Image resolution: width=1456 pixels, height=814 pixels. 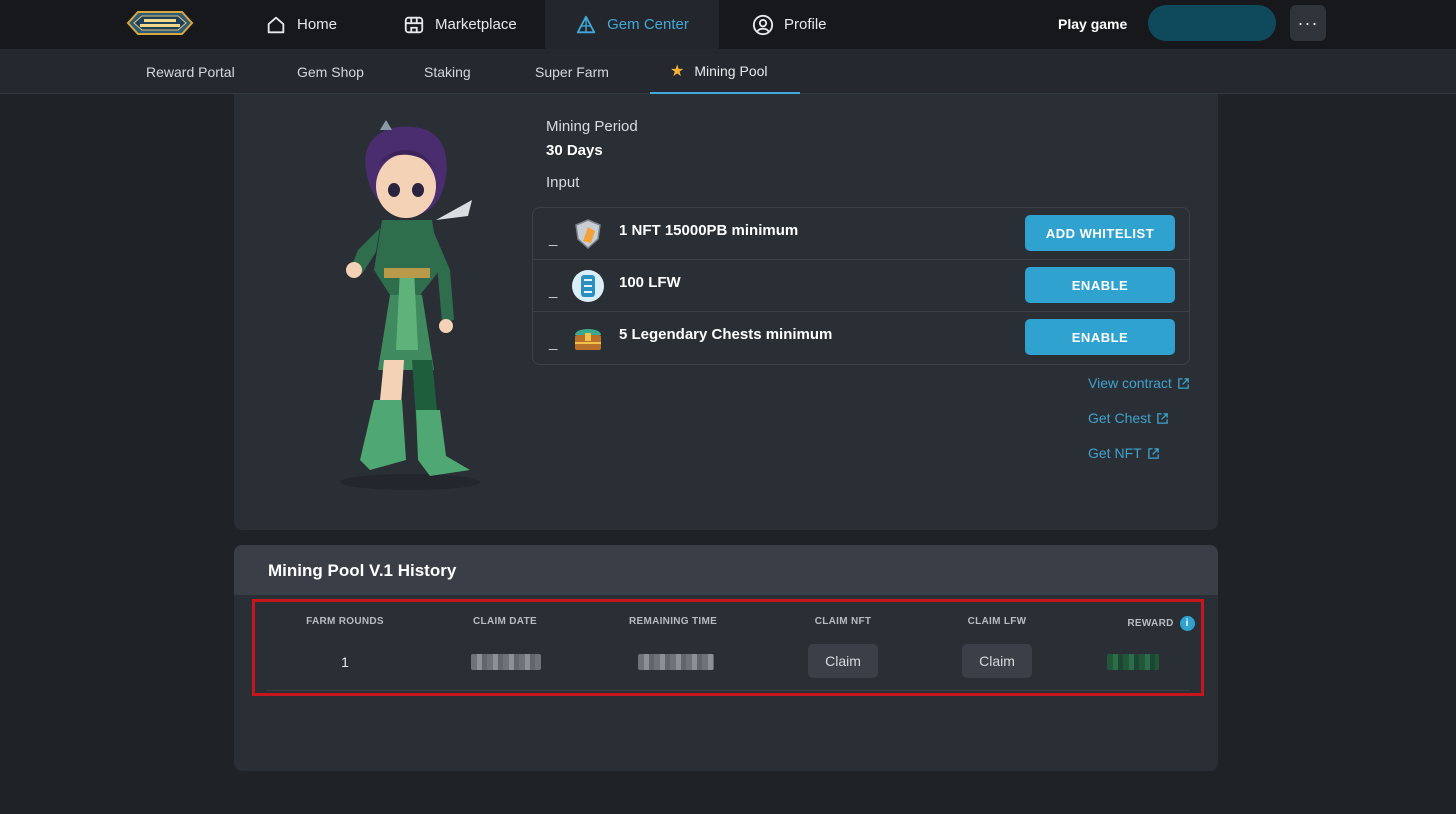 I want to click on play-game-link: Play game, so click(x=1092, y=24).